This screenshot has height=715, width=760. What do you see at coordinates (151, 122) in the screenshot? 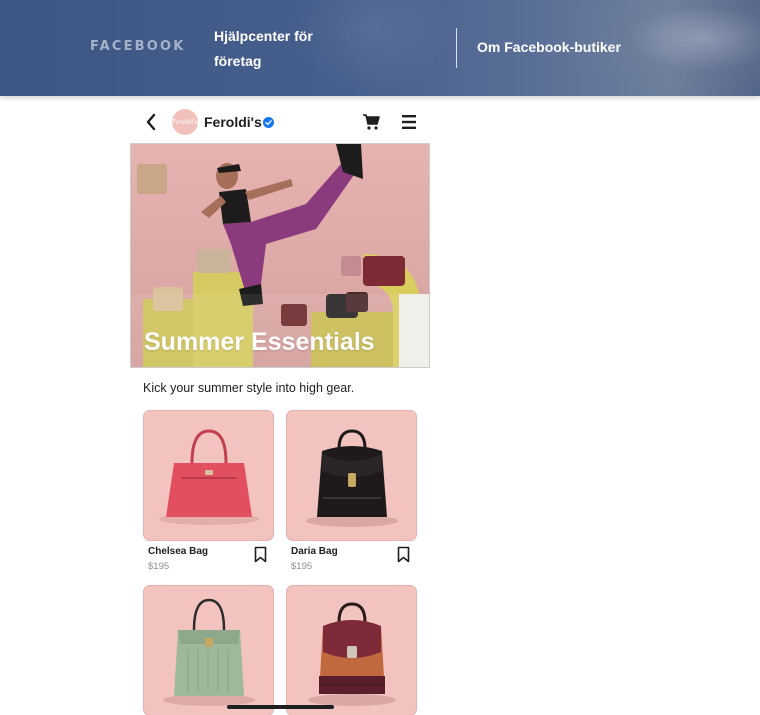
I see `chevron-left-icon` at bounding box center [151, 122].